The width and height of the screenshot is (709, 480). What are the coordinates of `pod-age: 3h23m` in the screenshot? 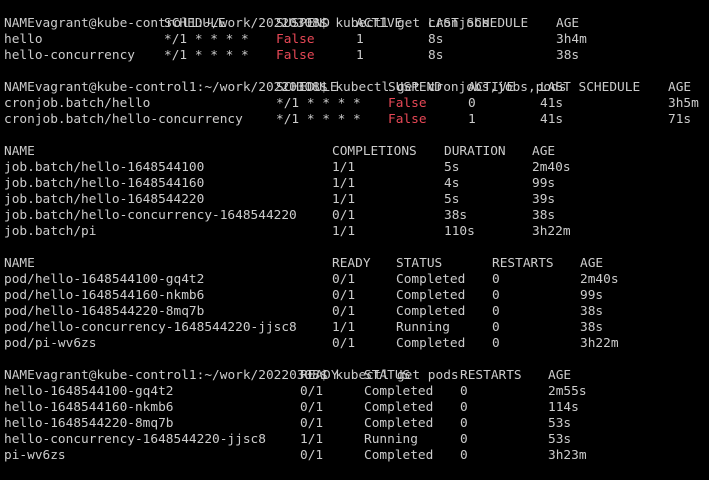 It's located at (567, 455).